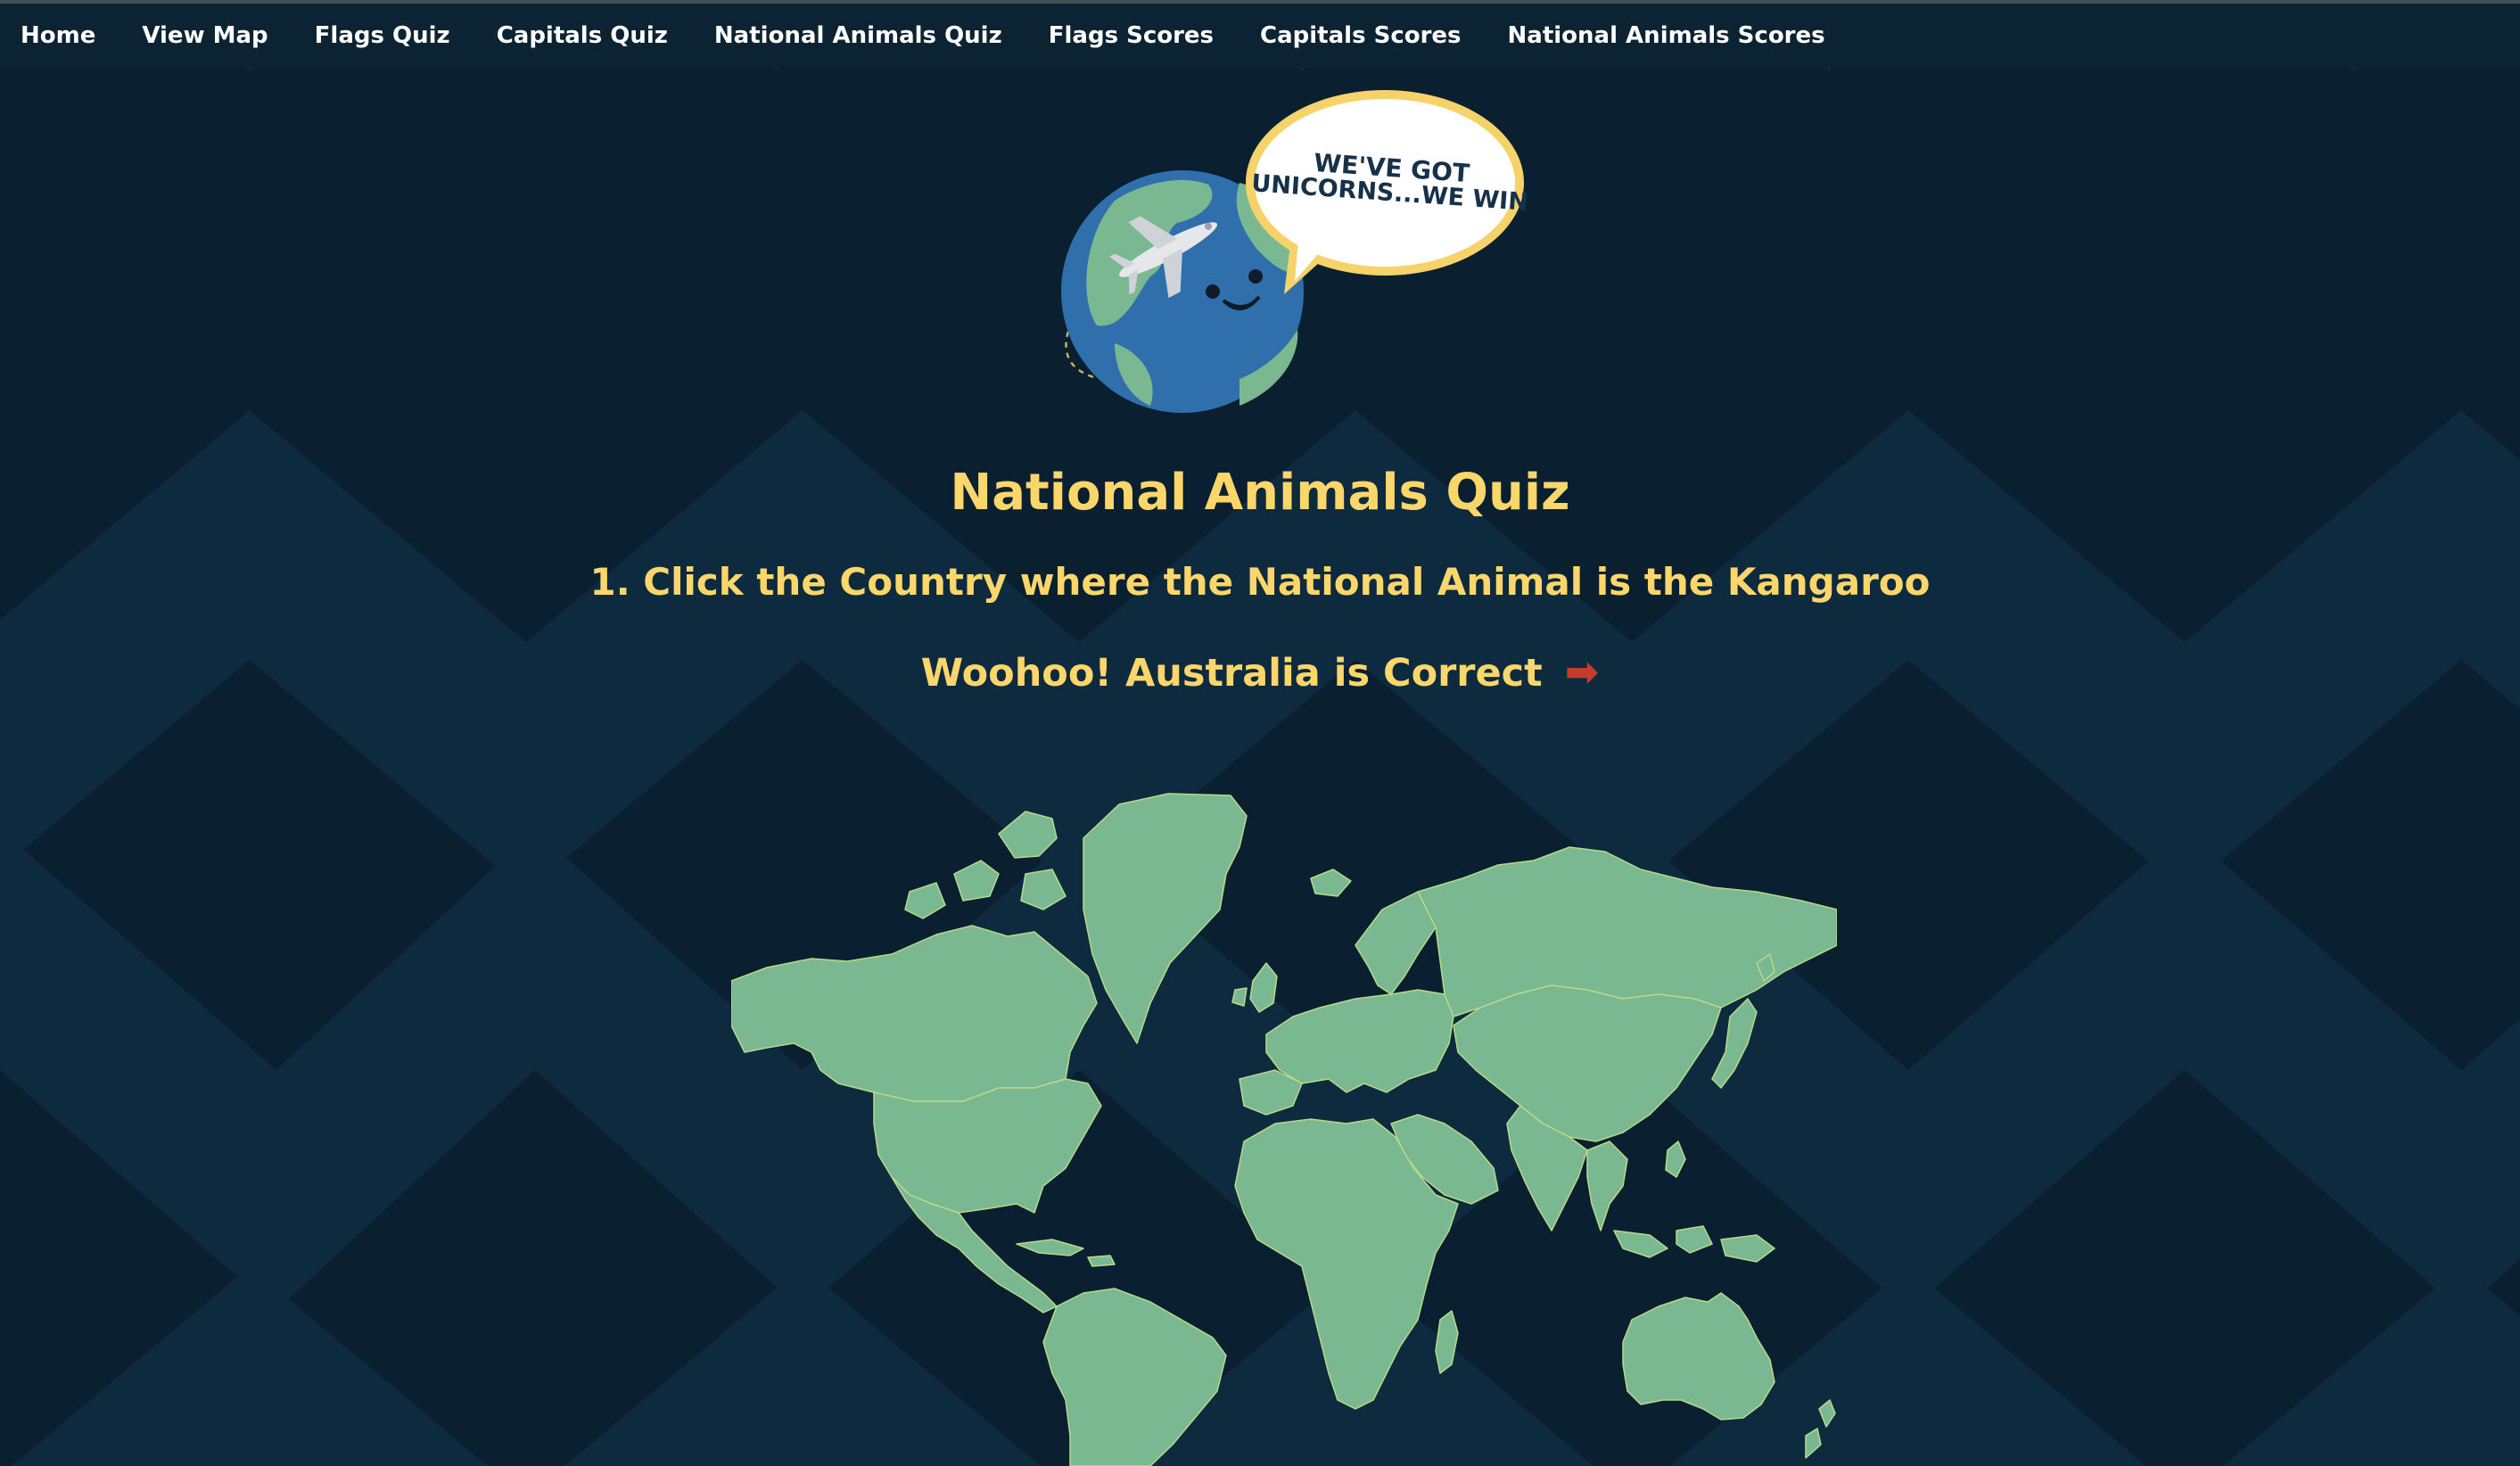  I want to click on map-country-australia, so click(1698, 1356).